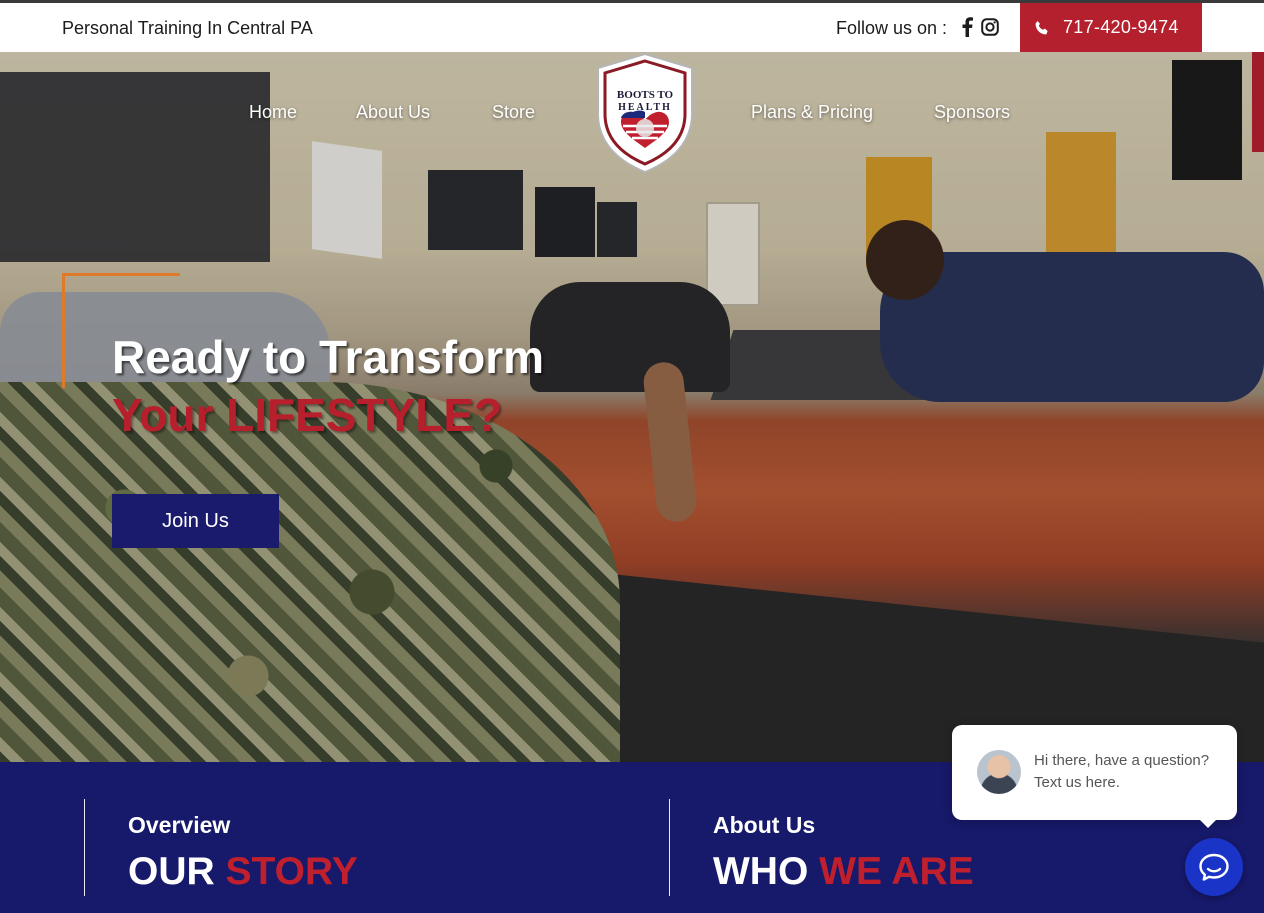 This screenshot has width=1264, height=913. I want to click on join-us-button: Join Us, so click(195, 521).